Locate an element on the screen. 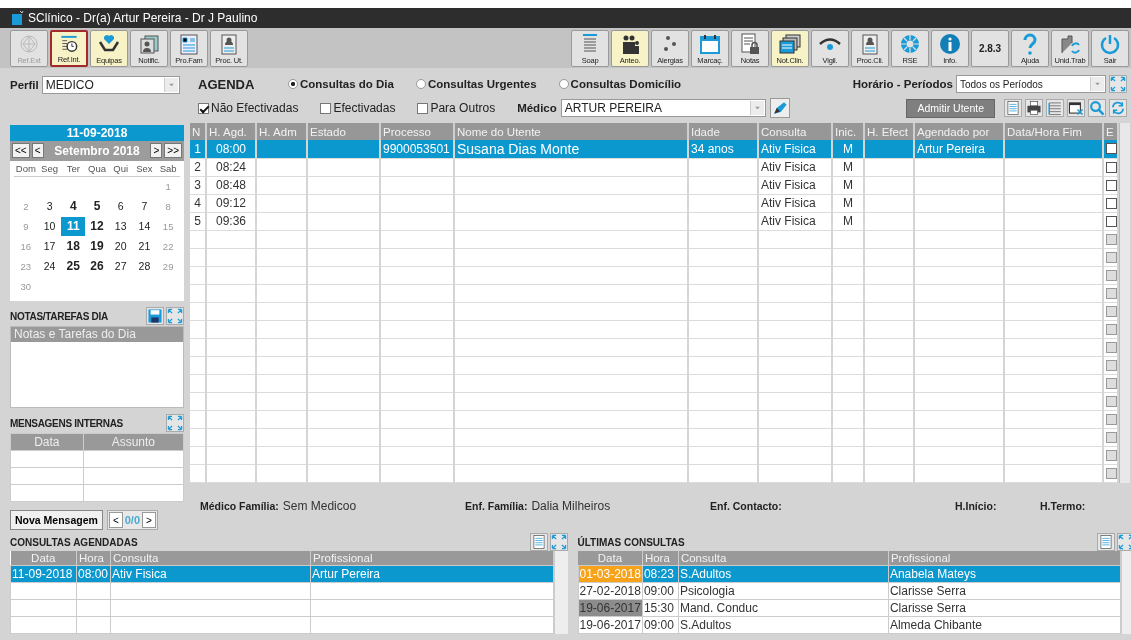  document-lock-icon is located at coordinates (750, 43).